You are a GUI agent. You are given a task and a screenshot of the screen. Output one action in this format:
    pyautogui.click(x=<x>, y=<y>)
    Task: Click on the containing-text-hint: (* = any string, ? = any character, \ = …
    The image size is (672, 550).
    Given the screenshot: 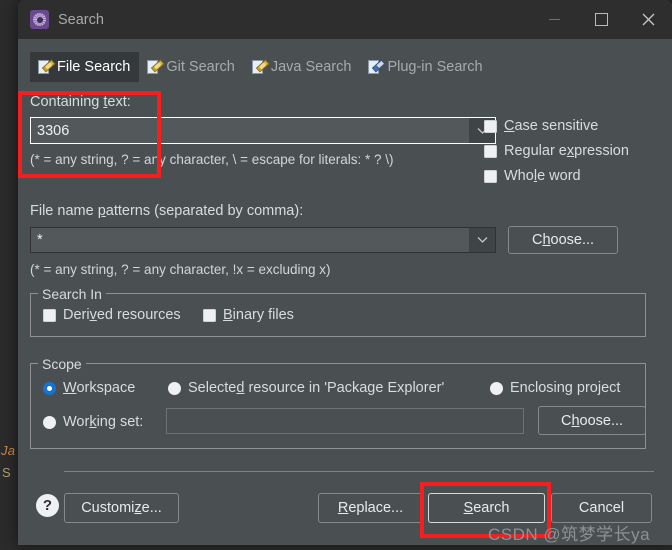 What is the action you would take?
    pyautogui.click(x=212, y=159)
    